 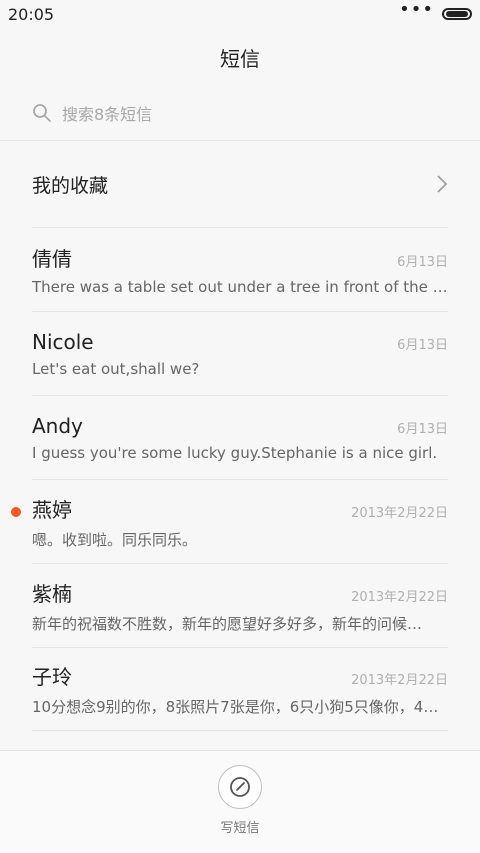 What do you see at coordinates (240, 113) in the screenshot?
I see `search-bar: 搜索8条短信` at bounding box center [240, 113].